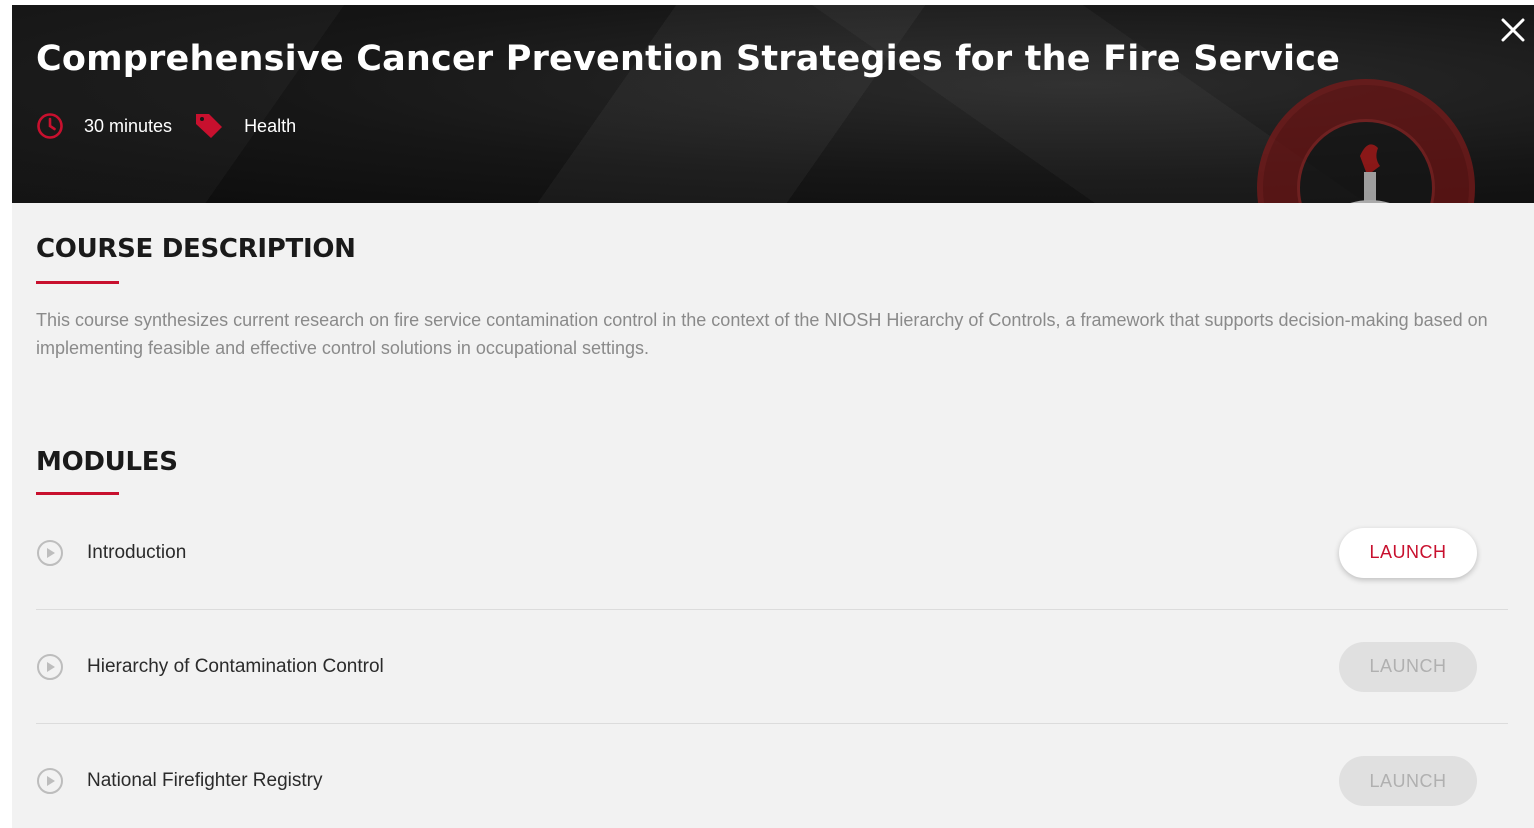 Image resolution: width=1534 pixels, height=828 pixels. I want to click on close-icon, so click(1513, 30).